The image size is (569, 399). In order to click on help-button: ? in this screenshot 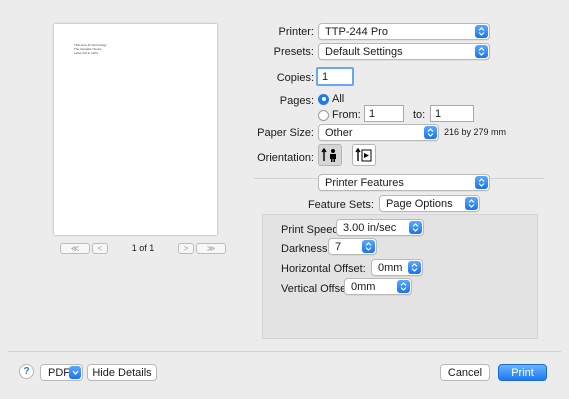, I will do `click(26, 371)`.